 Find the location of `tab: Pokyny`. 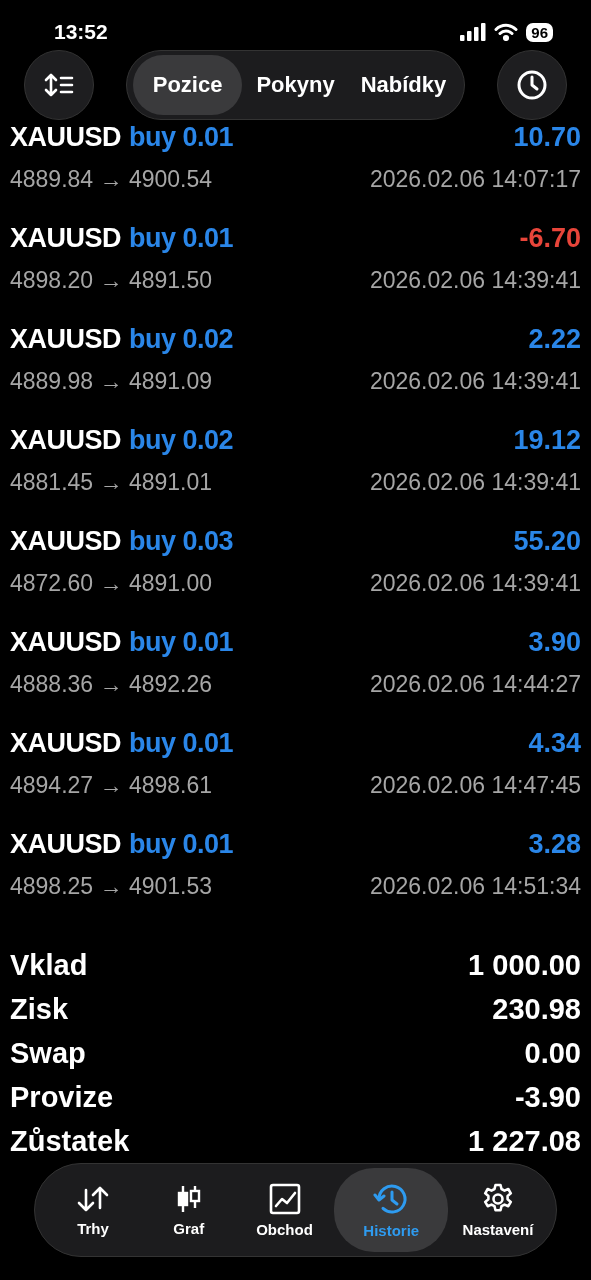

tab: Pokyny is located at coordinates (295, 85).